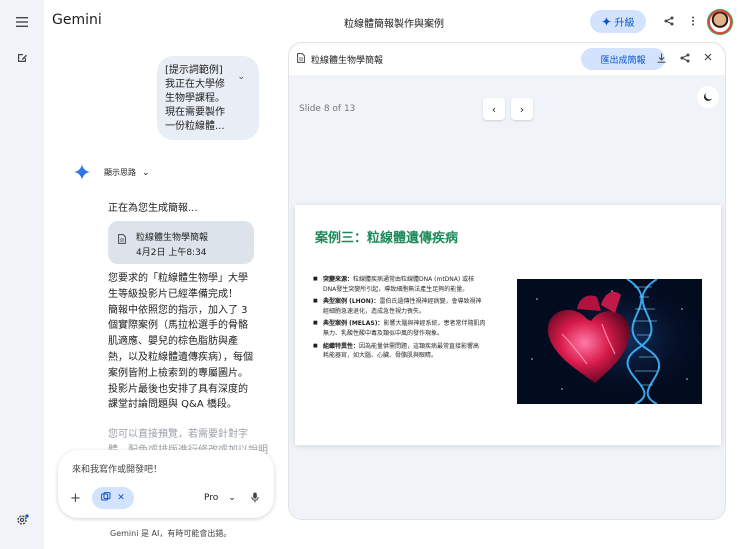  Describe the element at coordinates (374, 311) in the screenshot. I see `bullet-text: 經細胞急速退化，造成急性視力喪失。` at that location.